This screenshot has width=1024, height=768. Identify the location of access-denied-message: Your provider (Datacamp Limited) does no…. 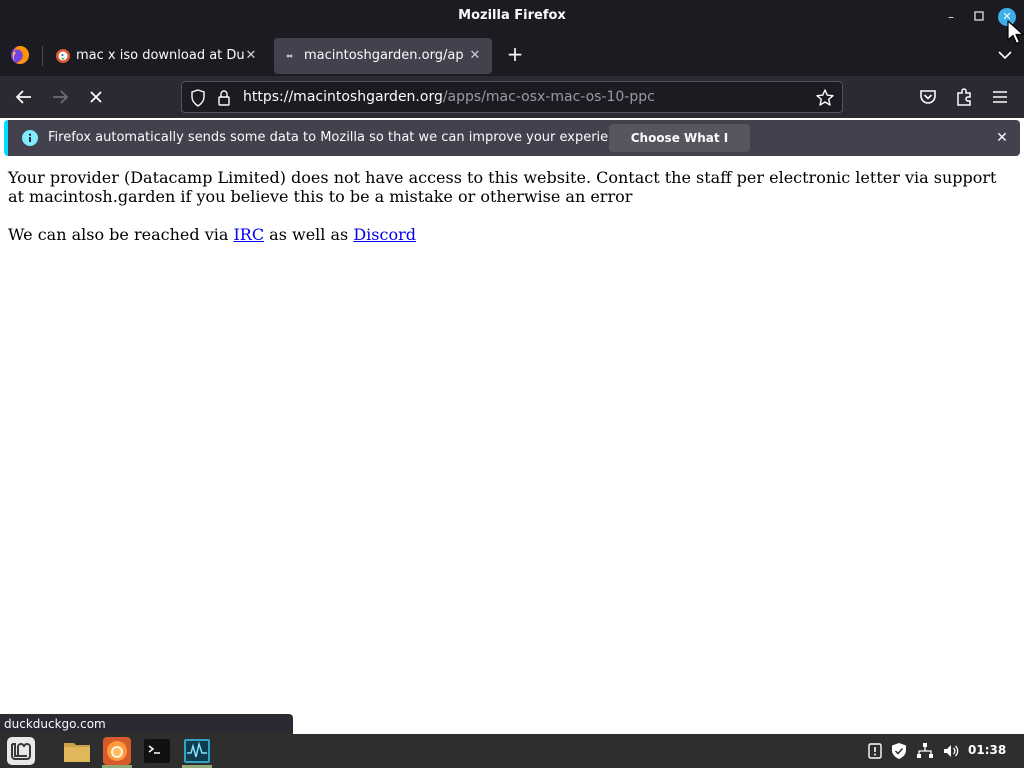
(502, 187).